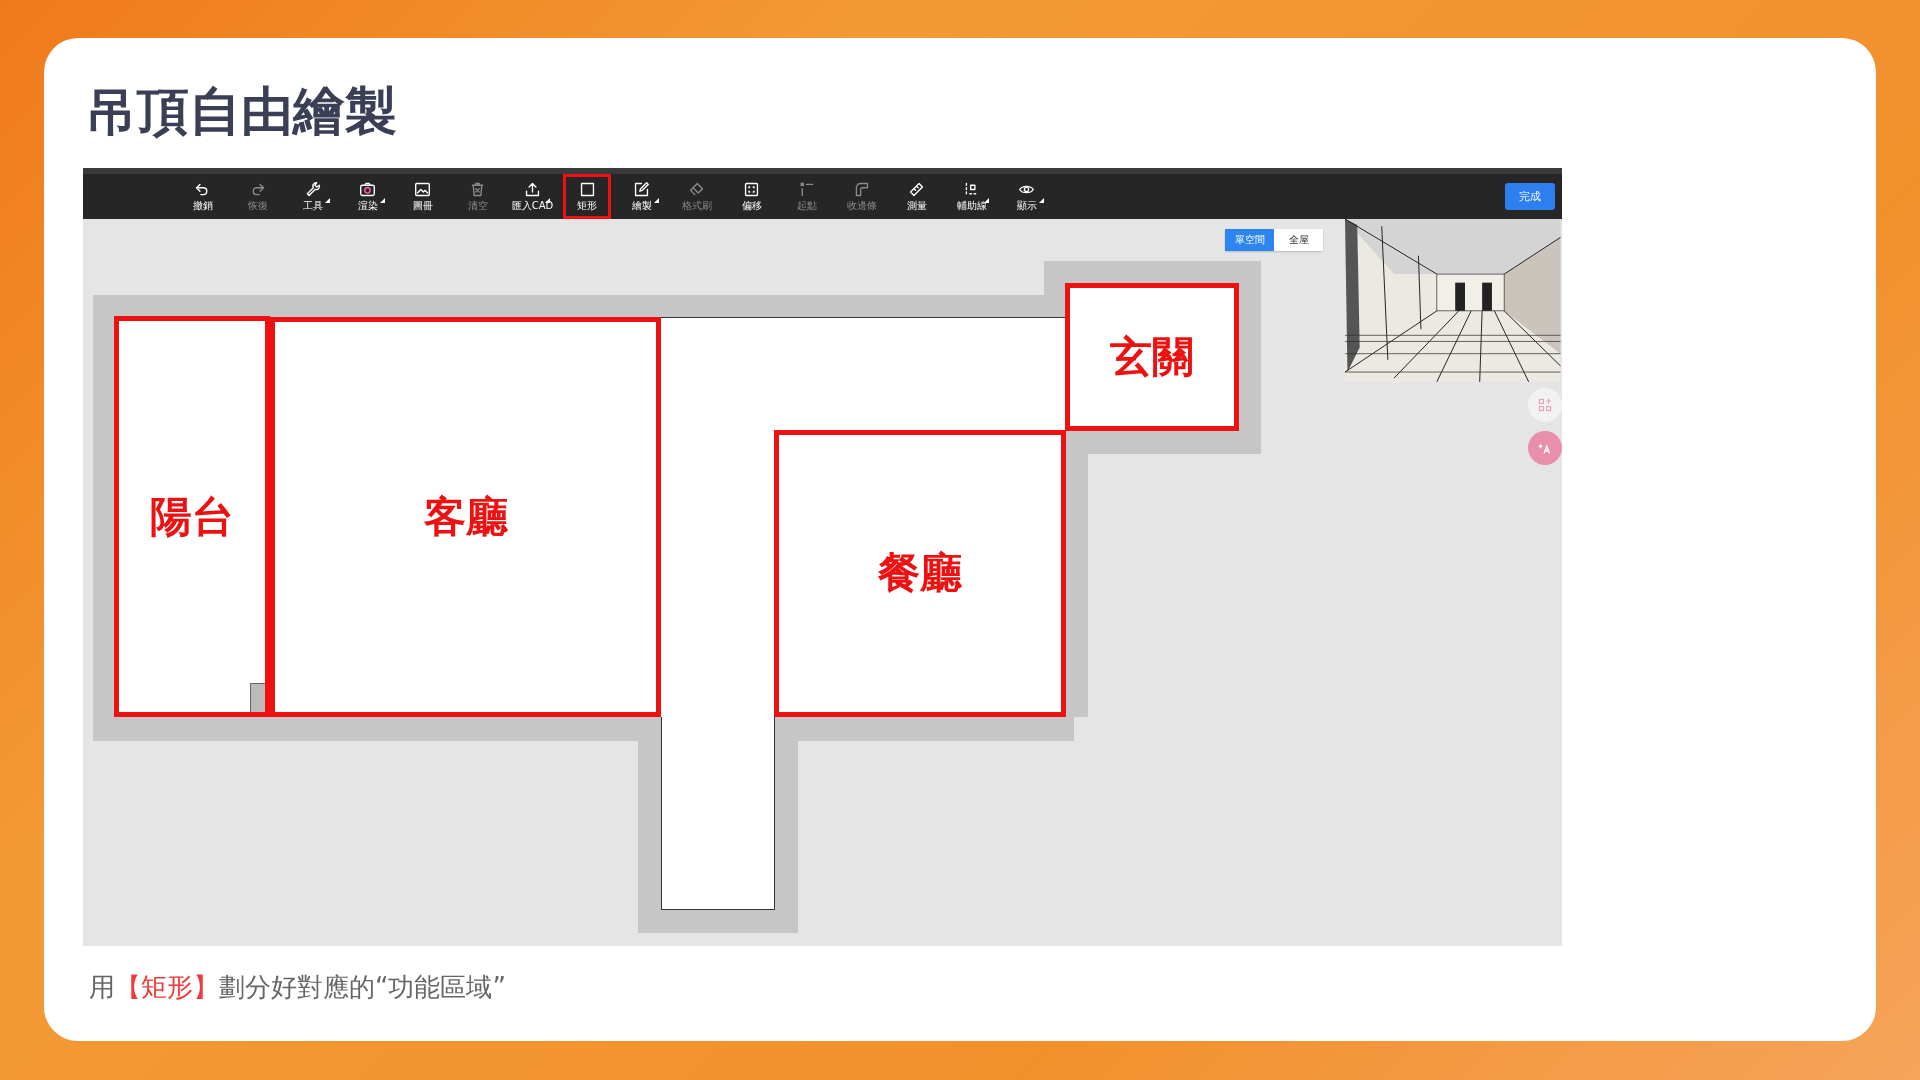 This screenshot has width=1920, height=1080. I want to click on toolbar-button: 工具, so click(312, 196).